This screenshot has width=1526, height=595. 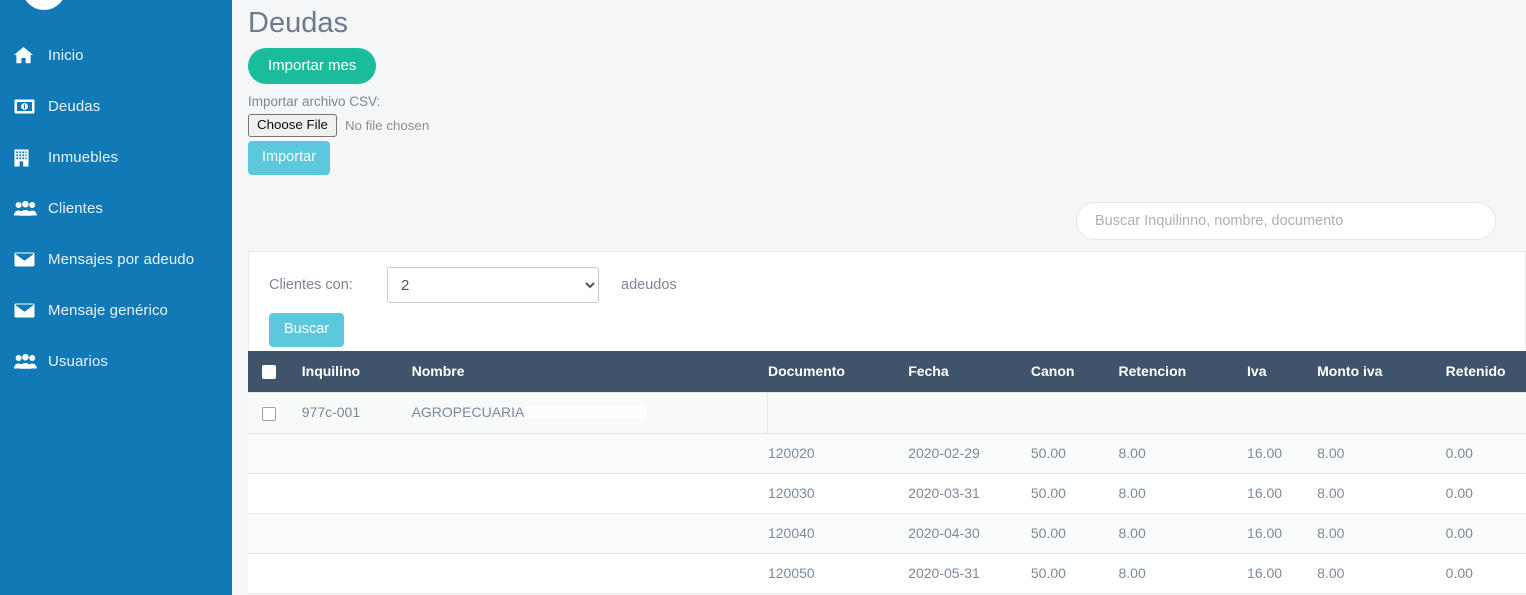 I want to click on column-inquilino: Inquilino, so click(x=356, y=372).